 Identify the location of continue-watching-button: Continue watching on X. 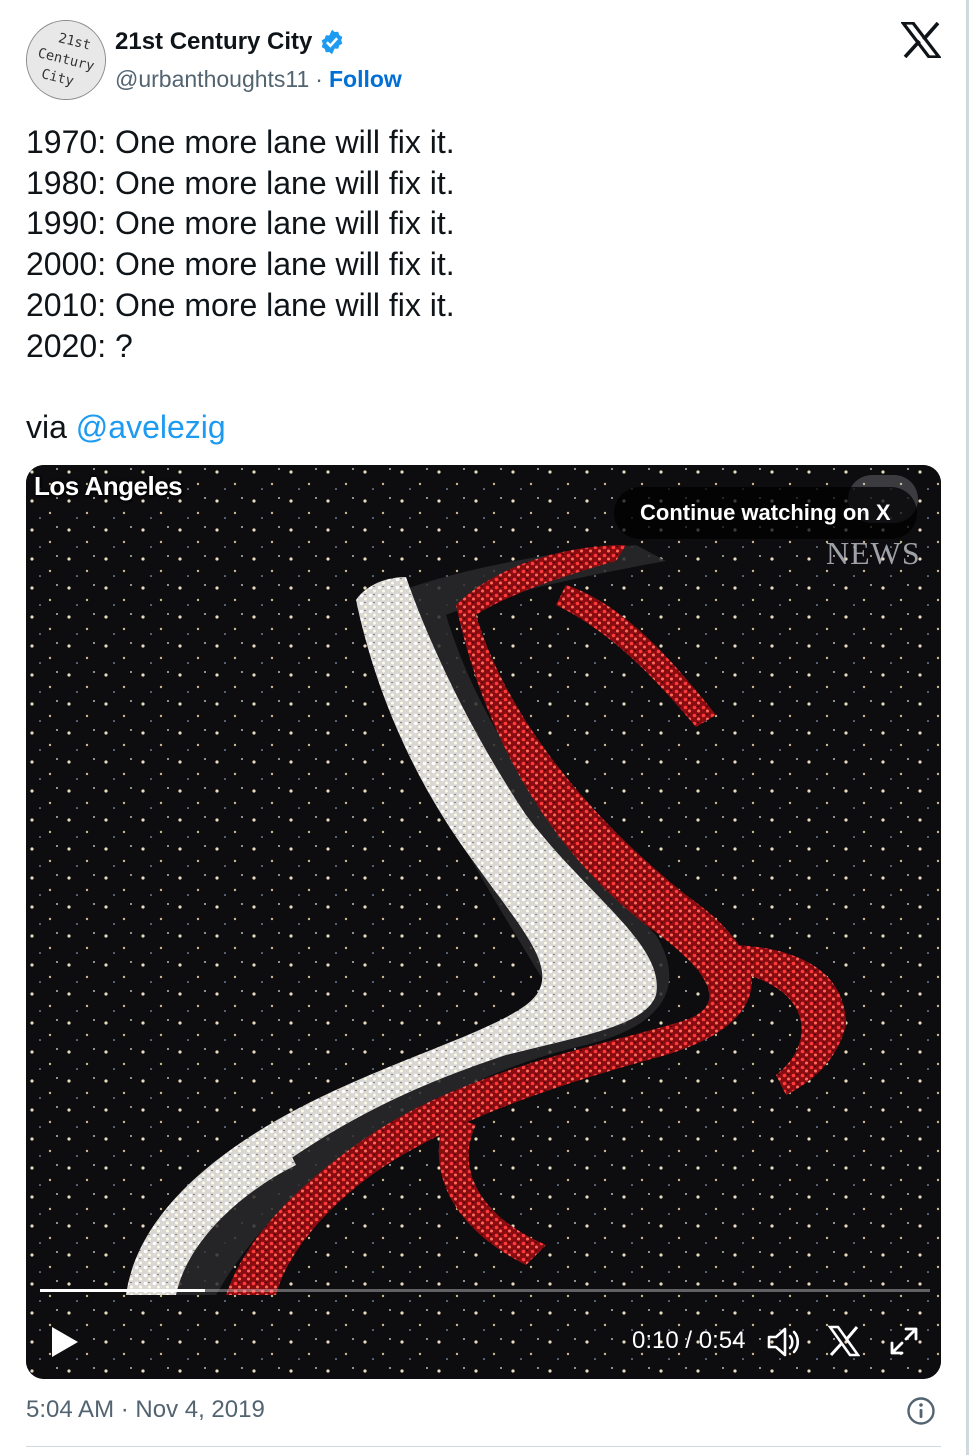
(765, 513).